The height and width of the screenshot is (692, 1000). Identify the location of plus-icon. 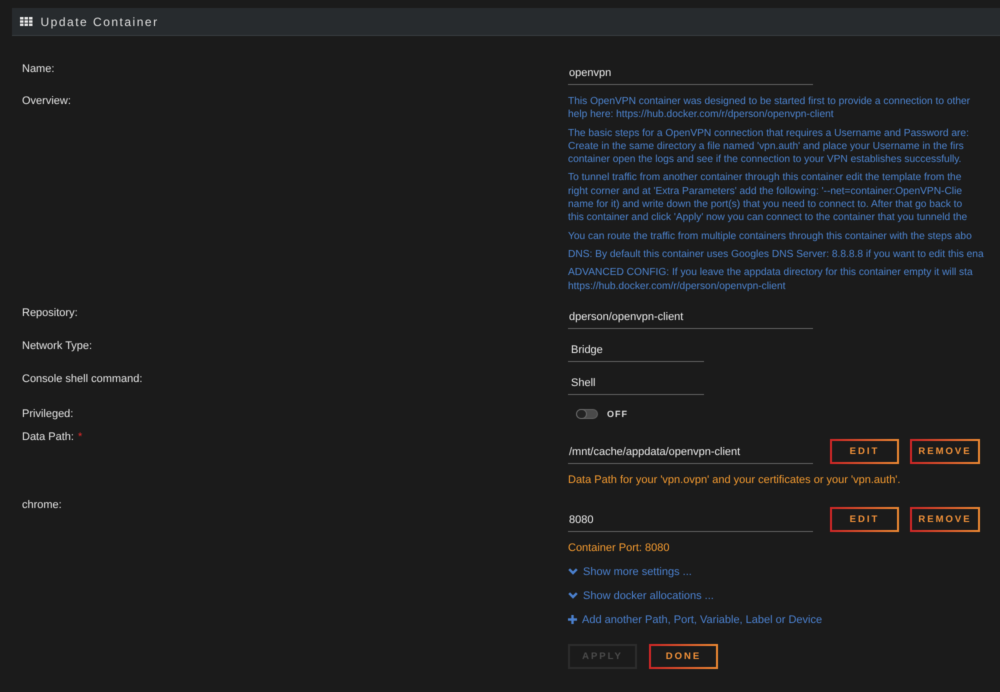
(572, 619).